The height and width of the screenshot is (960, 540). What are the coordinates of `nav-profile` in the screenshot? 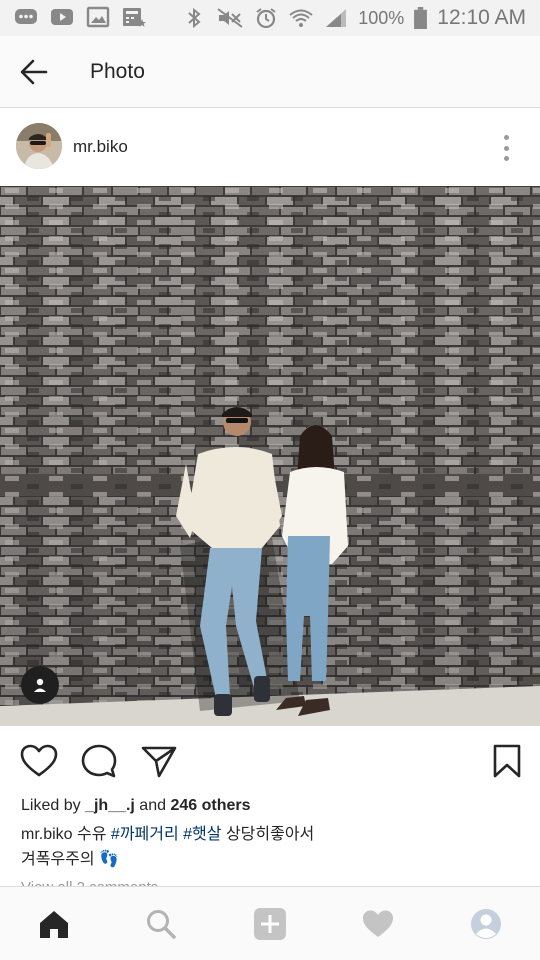 It's located at (486, 924).